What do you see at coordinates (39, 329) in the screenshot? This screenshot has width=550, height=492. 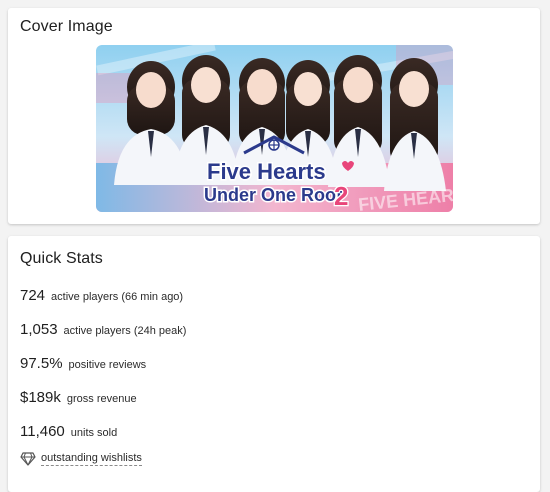 I see `stat-value: 1,053` at bounding box center [39, 329].